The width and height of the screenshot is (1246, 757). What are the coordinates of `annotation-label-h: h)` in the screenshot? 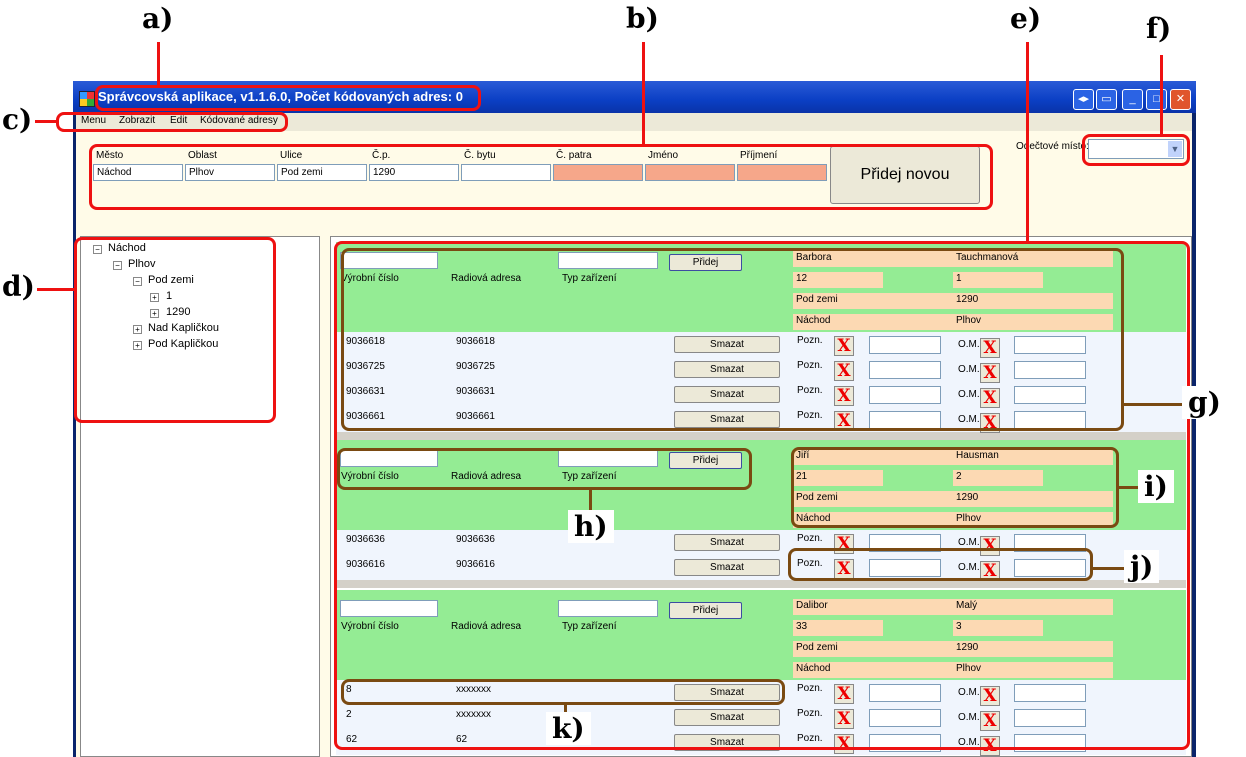 It's located at (591, 526).